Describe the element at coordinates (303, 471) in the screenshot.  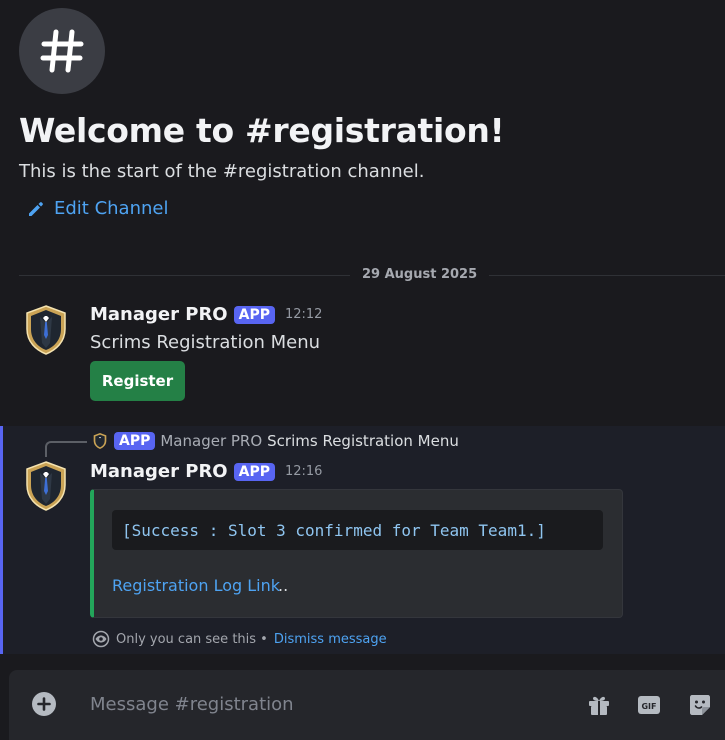
I see `message-timestamp: 12:16` at that location.